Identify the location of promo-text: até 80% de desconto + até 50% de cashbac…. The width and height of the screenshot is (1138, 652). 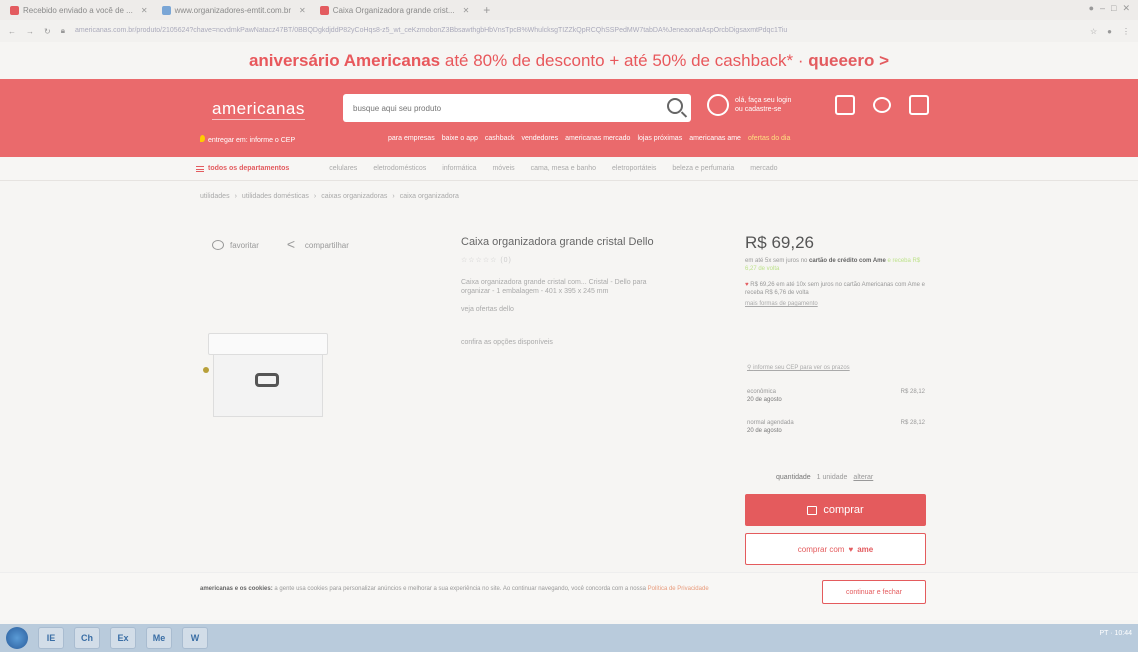
(624, 60).